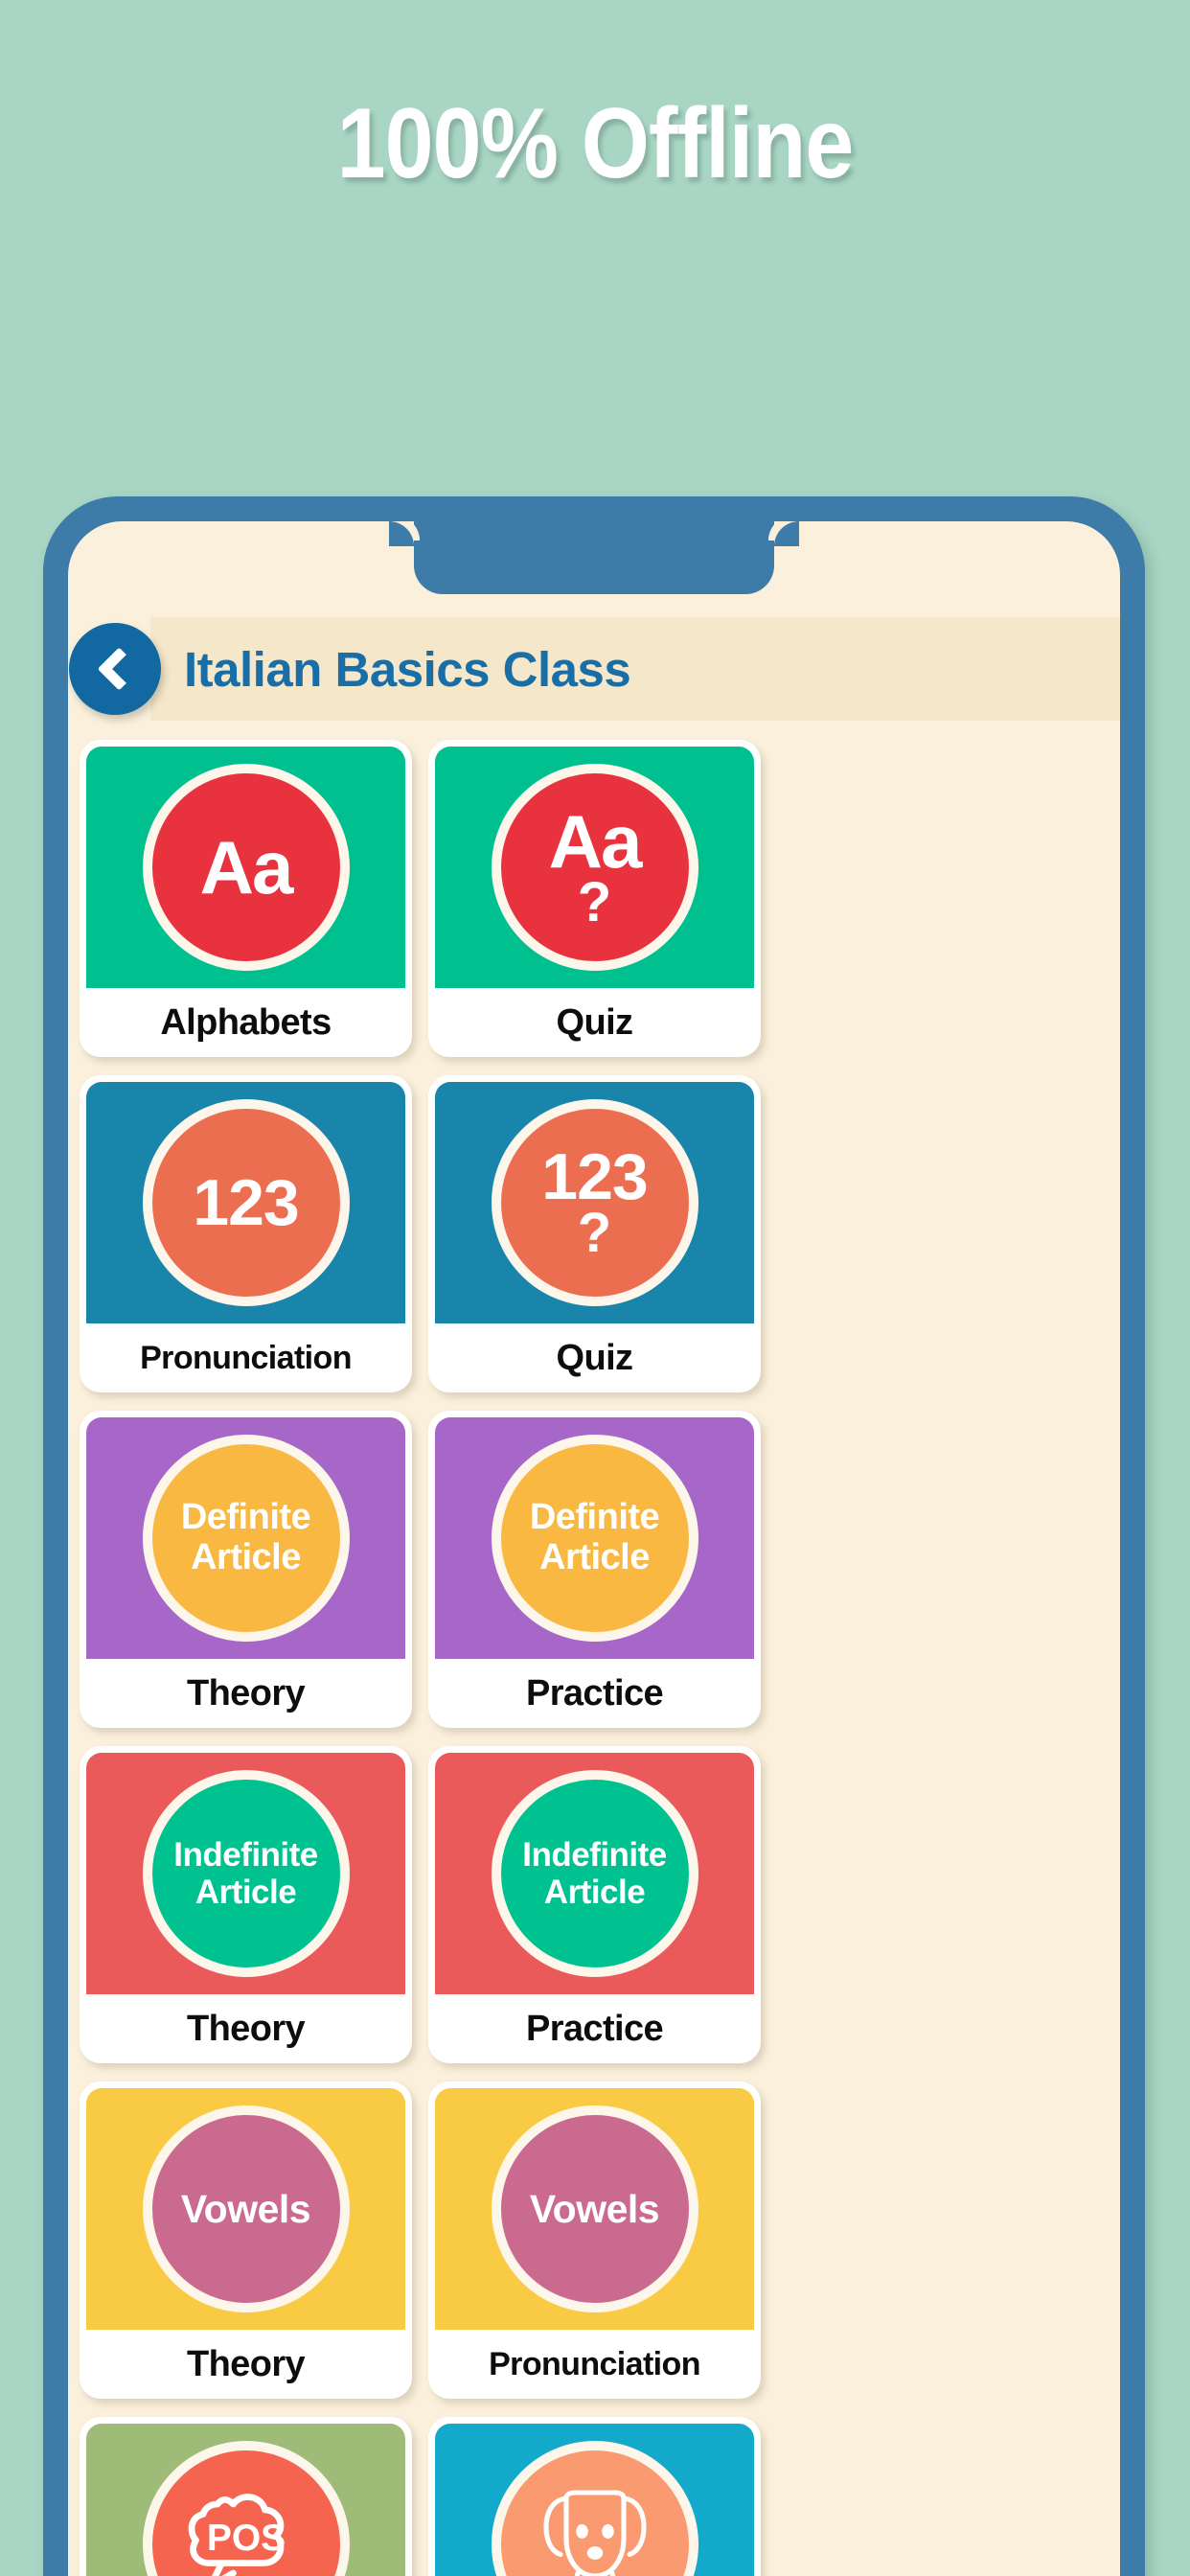 The image size is (1190, 2576). I want to click on lesson-tile-badge: 123?, so click(594, 1202).